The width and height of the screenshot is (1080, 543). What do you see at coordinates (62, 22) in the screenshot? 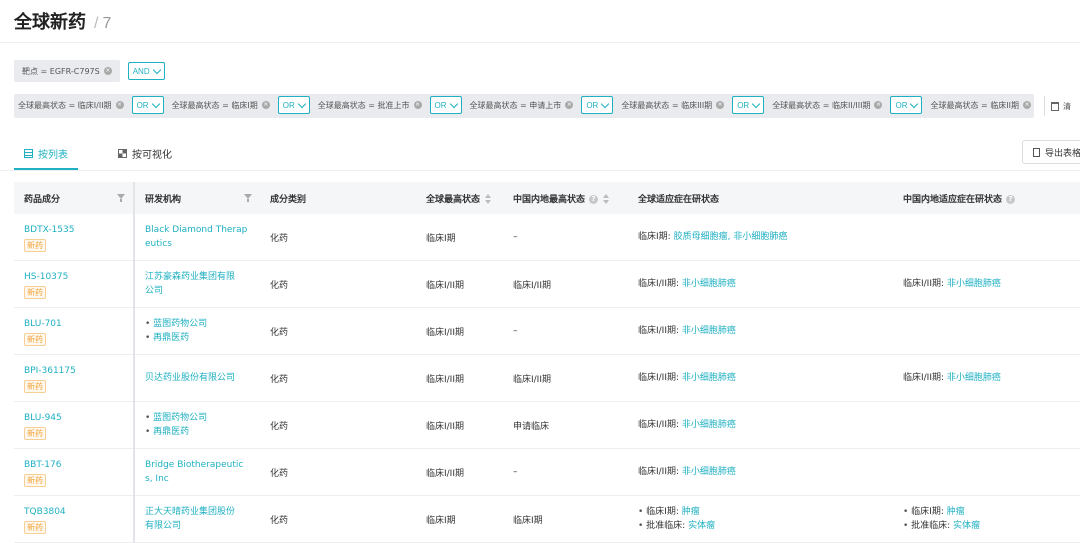
I see `page-header: 全球新药 / 7` at bounding box center [62, 22].